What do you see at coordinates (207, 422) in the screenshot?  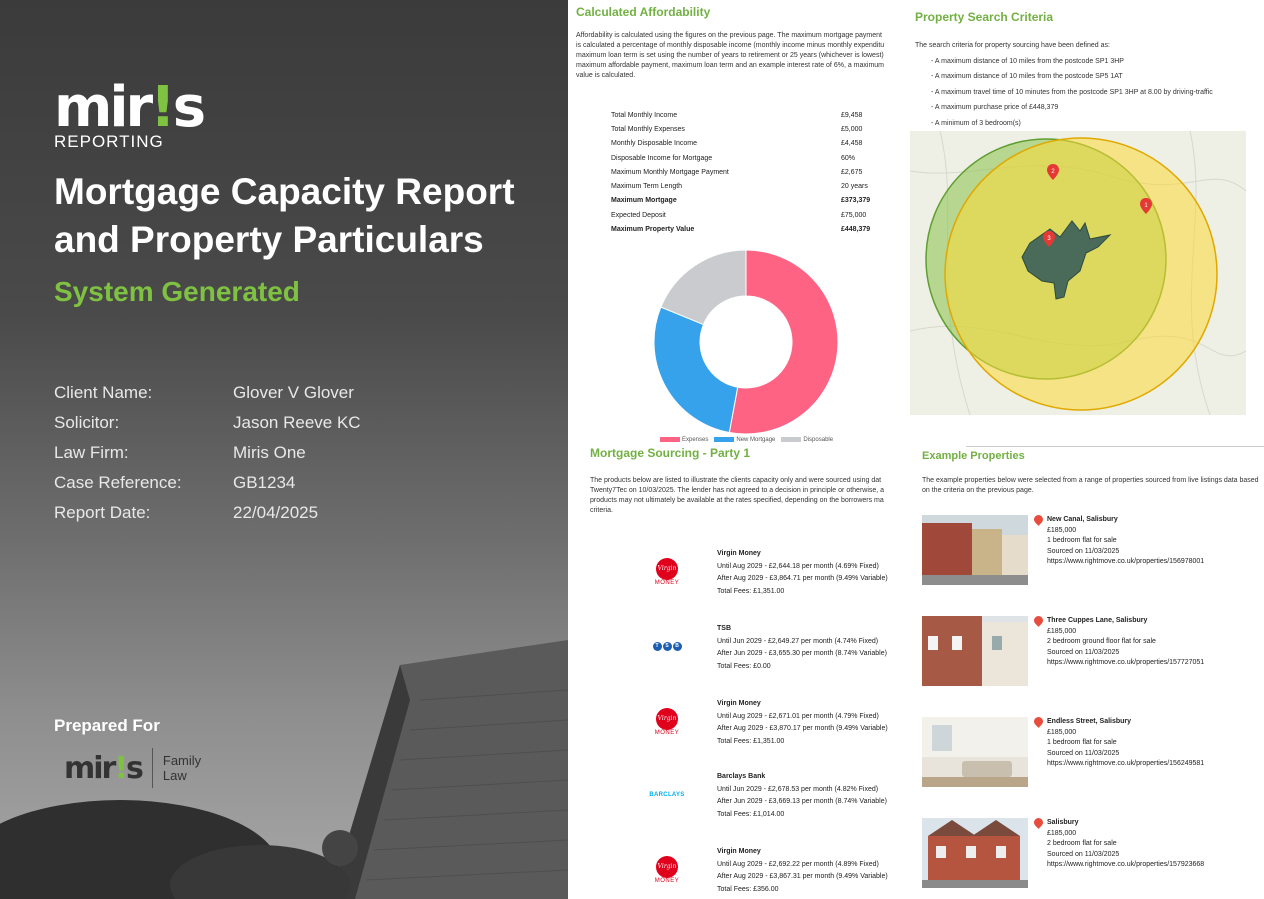 I see `info-row: Solicitor: Jason Reeve KC` at bounding box center [207, 422].